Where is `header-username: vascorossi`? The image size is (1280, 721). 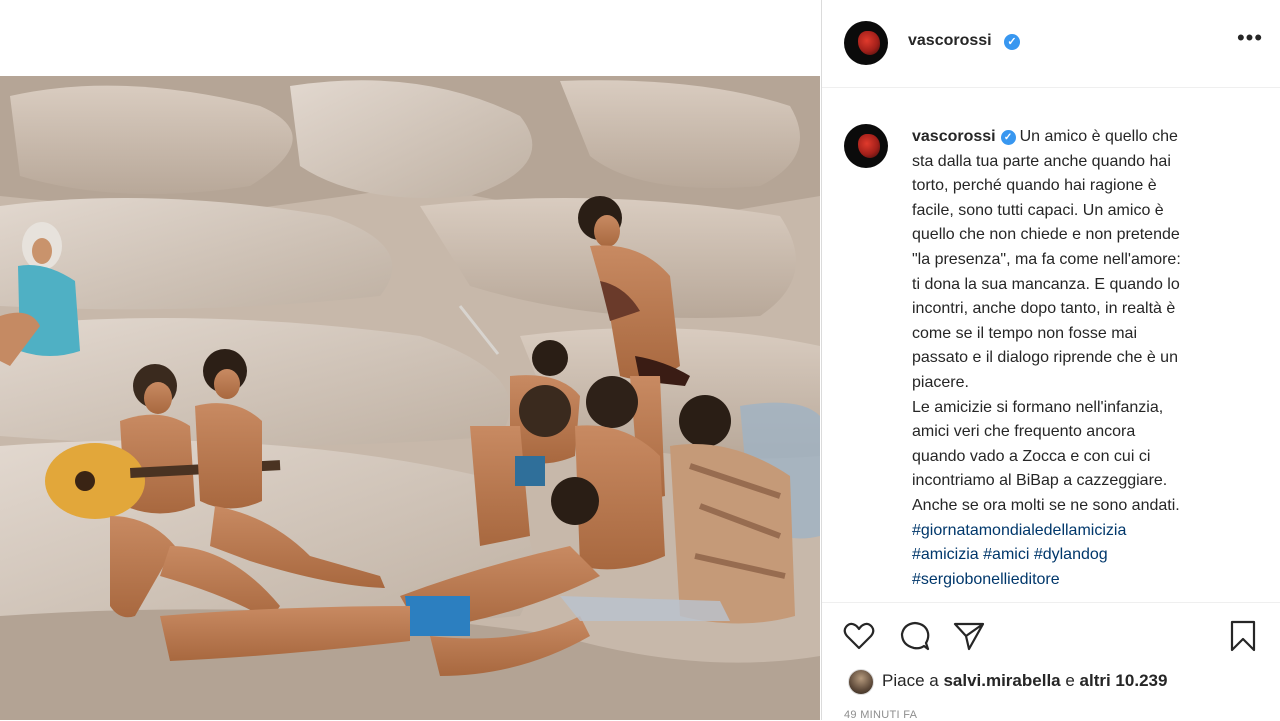 header-username: vascorossi is located at coordinates (950, 41).